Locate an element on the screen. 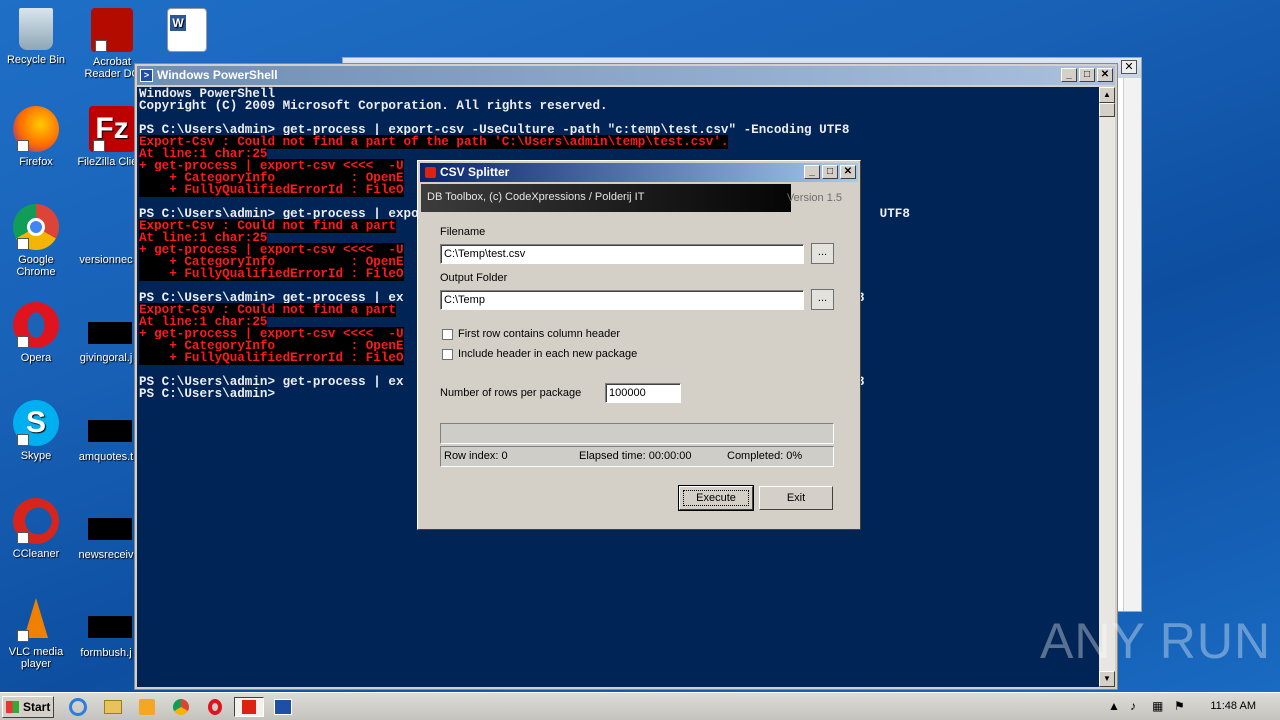 Image resolution: width=1280 pixels, height=720 pixels. desktop-icon-label: Recycle Bin is located at coordinates (36, 60).